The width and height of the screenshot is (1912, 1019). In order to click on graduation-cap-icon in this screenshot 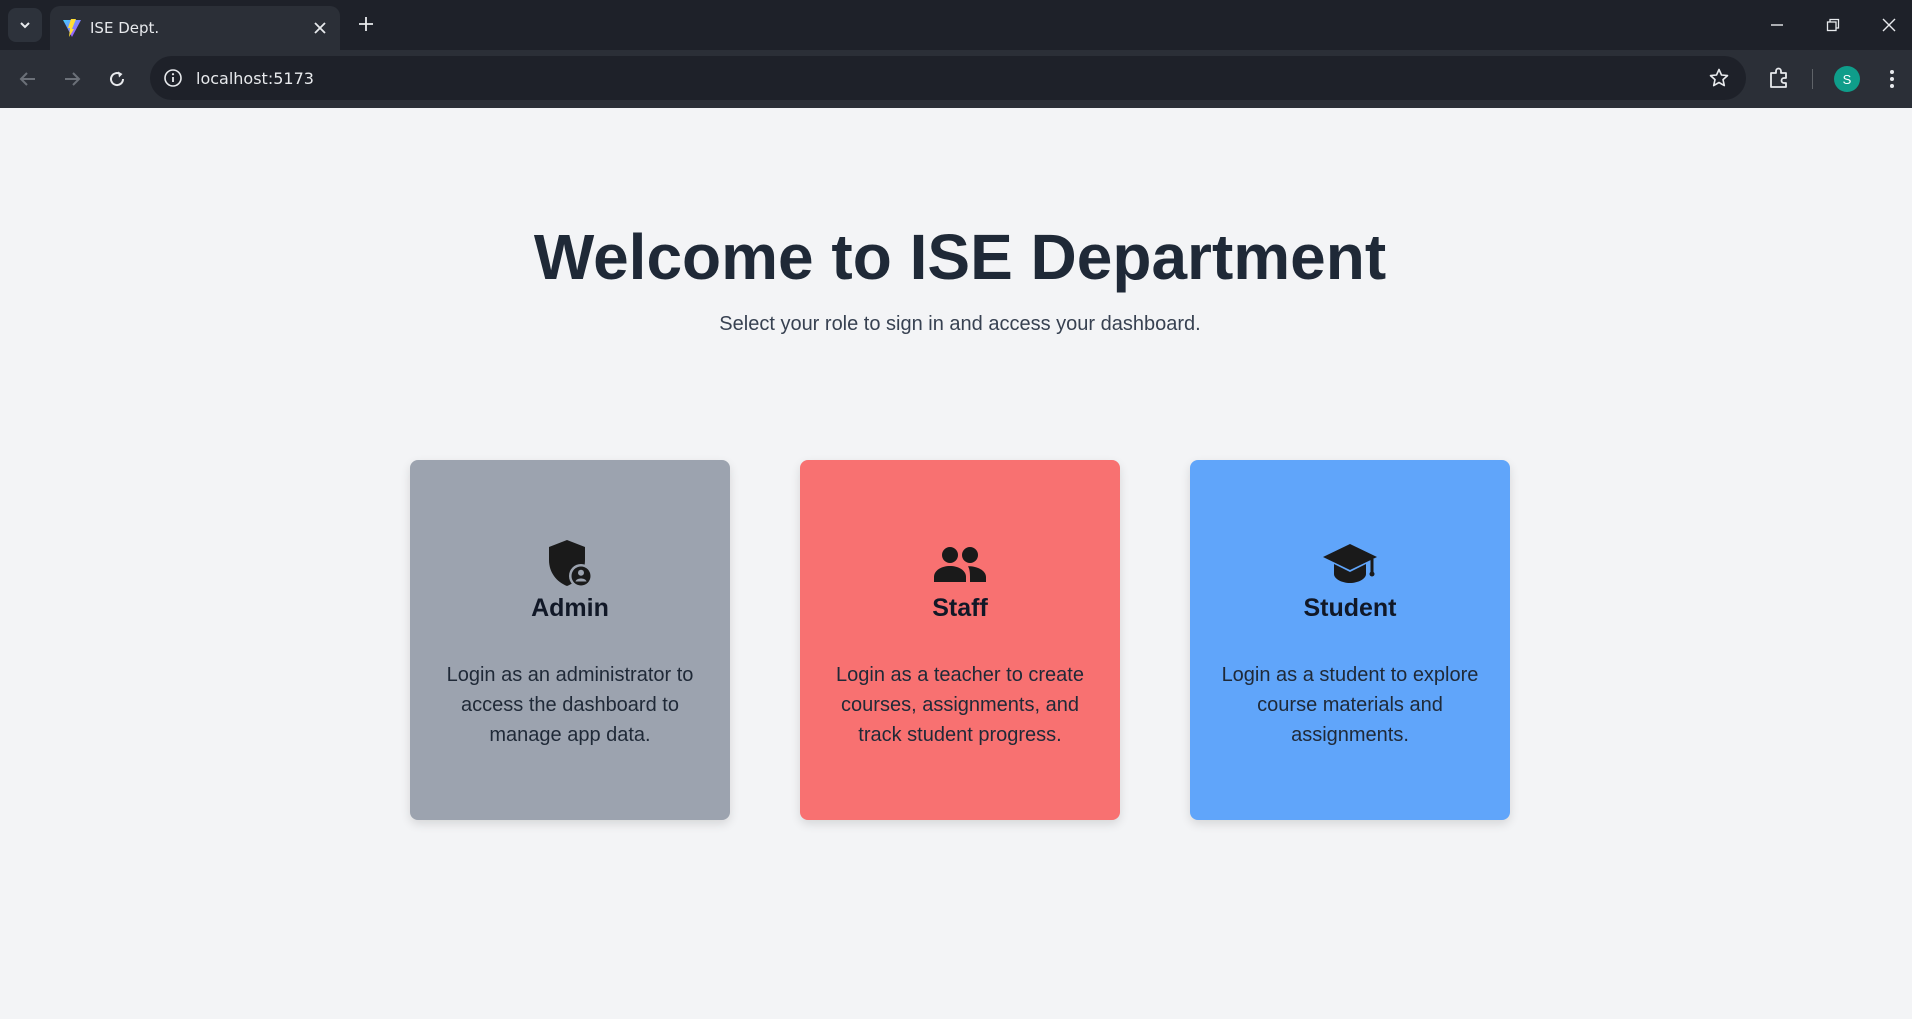, I will do `click(1350, 563)`.